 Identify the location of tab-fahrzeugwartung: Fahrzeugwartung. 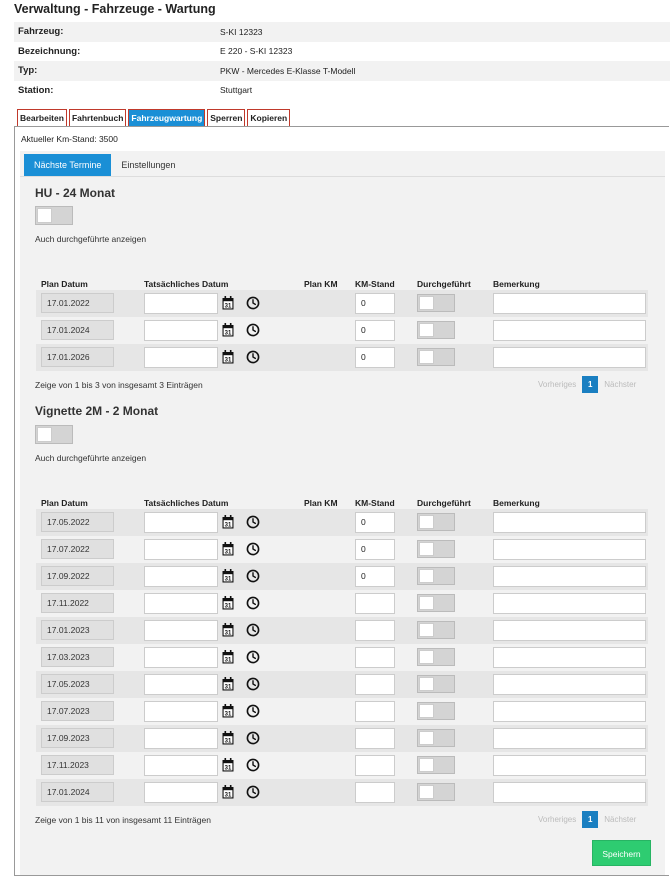
(167, 117).